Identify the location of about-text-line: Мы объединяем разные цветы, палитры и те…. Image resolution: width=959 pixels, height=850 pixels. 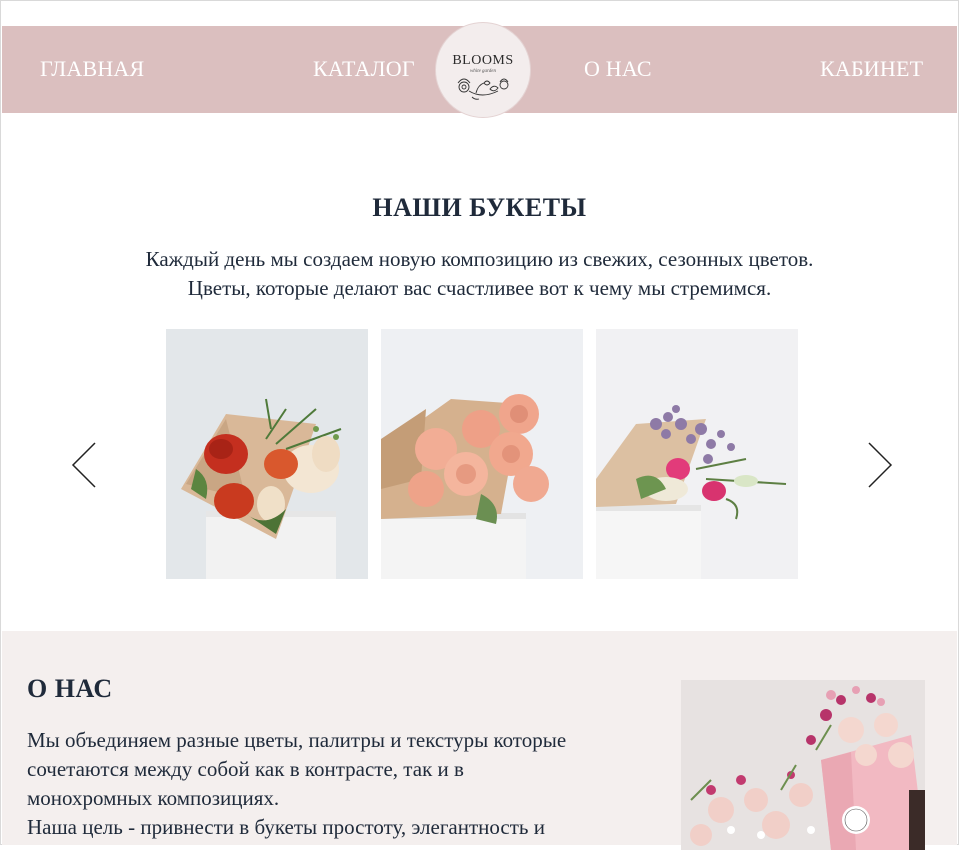
(297, 740).